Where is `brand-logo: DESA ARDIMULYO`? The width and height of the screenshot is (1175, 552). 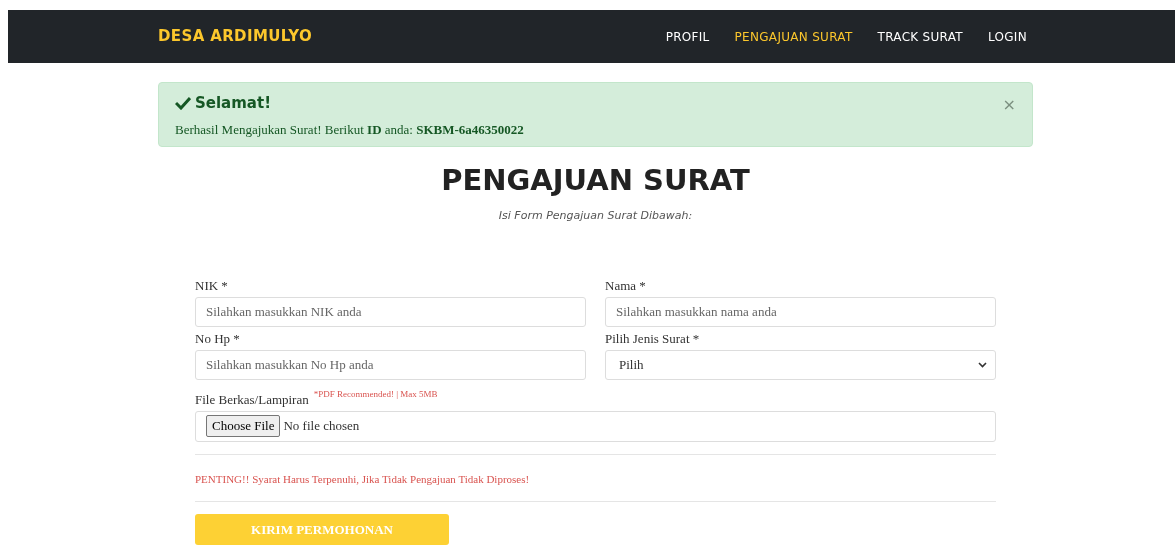 brand-logo: DESA ARDIMULYO is located at coordinates (235, 36).